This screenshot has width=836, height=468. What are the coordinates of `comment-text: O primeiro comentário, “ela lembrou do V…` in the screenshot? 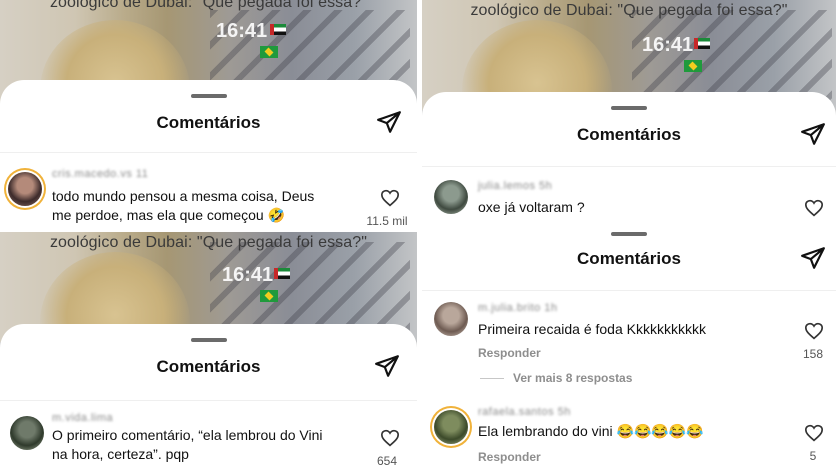 It's located at (187, 445).